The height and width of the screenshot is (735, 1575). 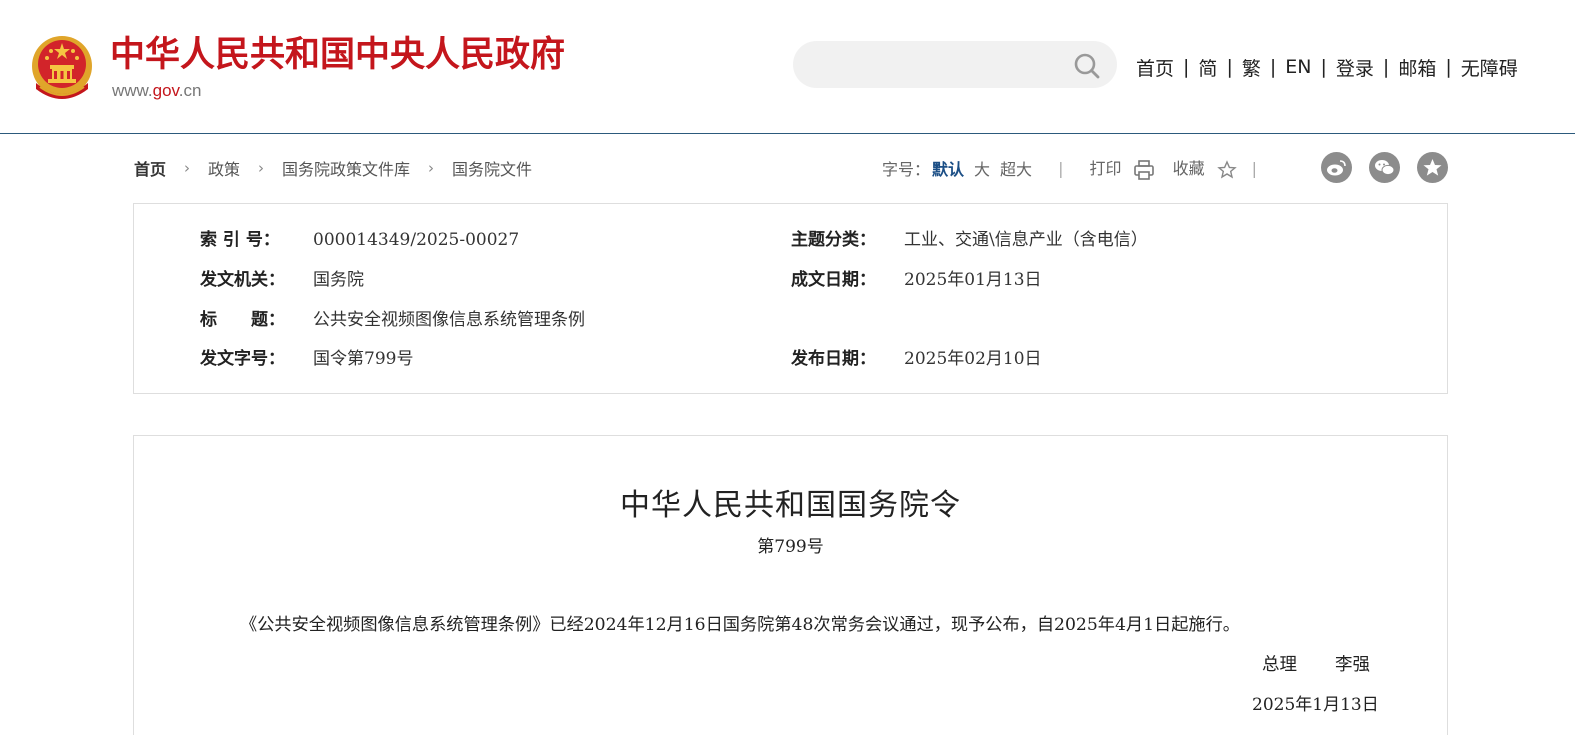 What do you see at coordinates (1143, 169) in the screenshot?
I see `printer-icon` at bounding box center [1143, 169].